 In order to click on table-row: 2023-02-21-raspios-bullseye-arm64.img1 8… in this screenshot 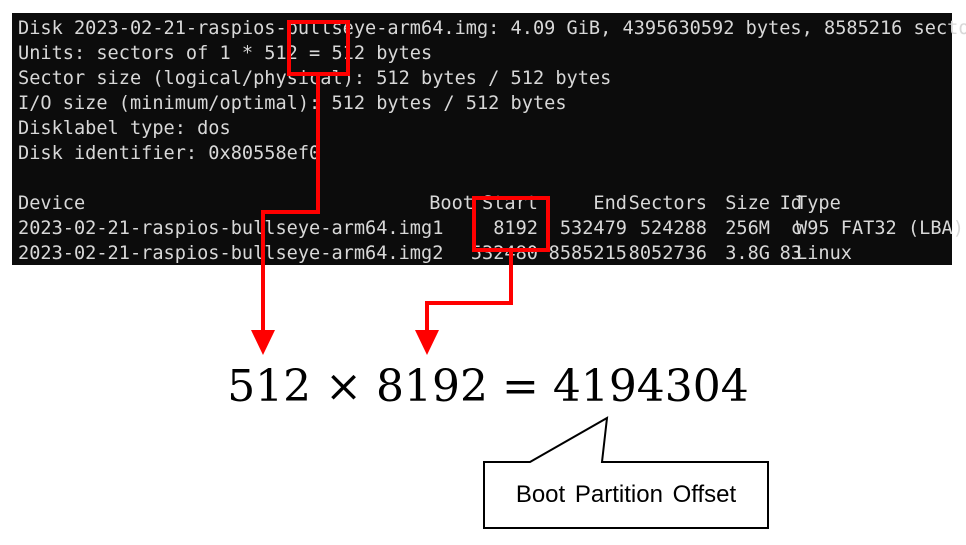, I will do `click(491, 228)`.